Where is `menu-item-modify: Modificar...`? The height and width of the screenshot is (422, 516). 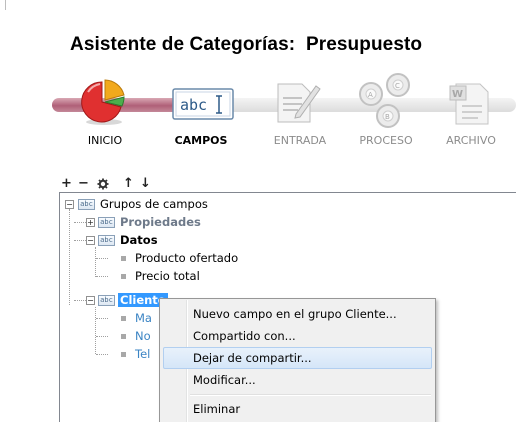
menu-item-modify: Modificar... is located at coordinates (297, 380).